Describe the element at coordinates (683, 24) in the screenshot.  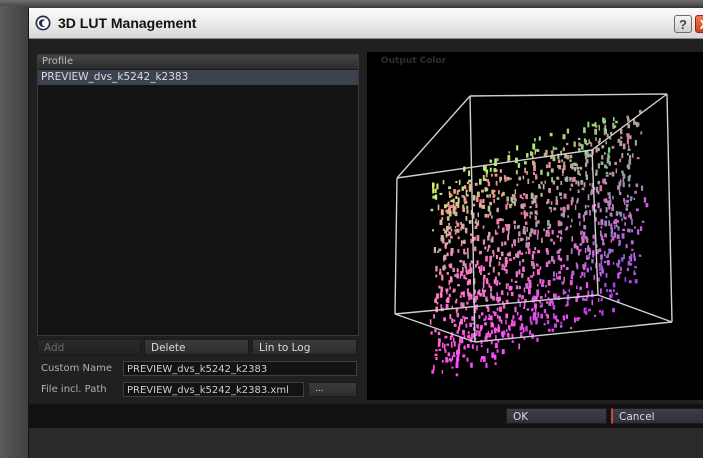
I see `help-button: ?` at that location.